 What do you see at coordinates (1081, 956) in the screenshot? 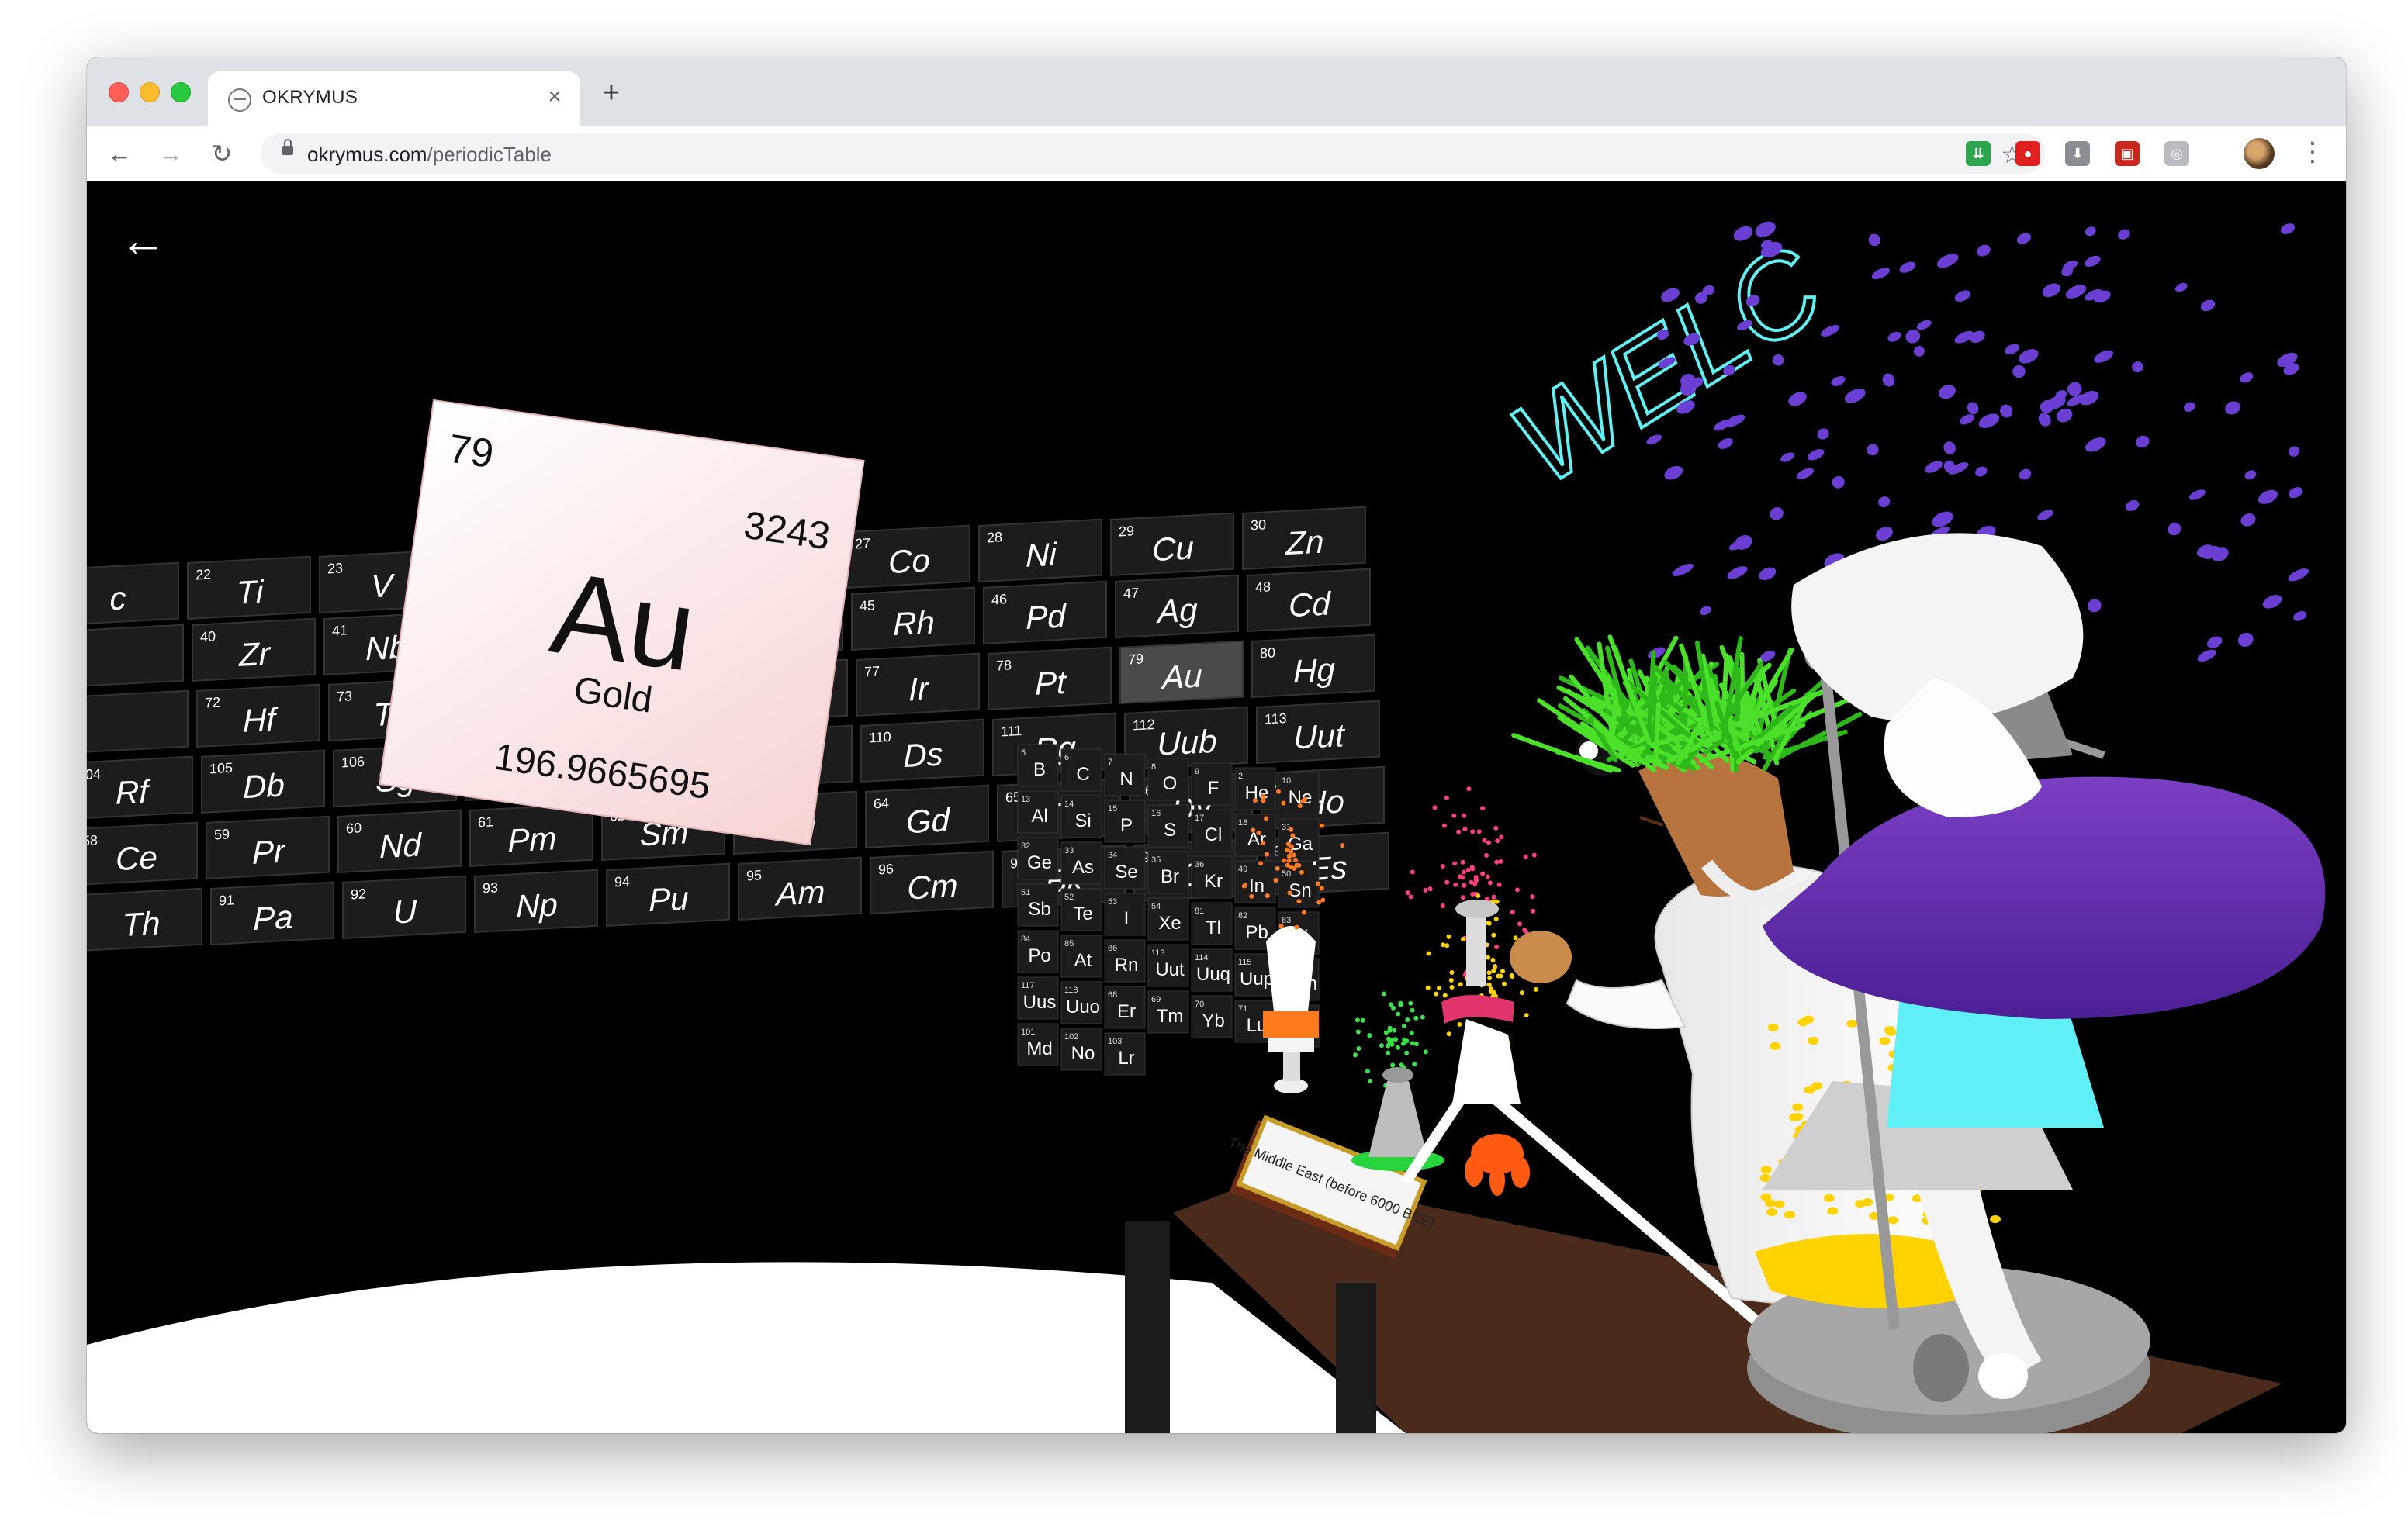
I see `element-cell: 85At` at bounding box center [1081, 956].